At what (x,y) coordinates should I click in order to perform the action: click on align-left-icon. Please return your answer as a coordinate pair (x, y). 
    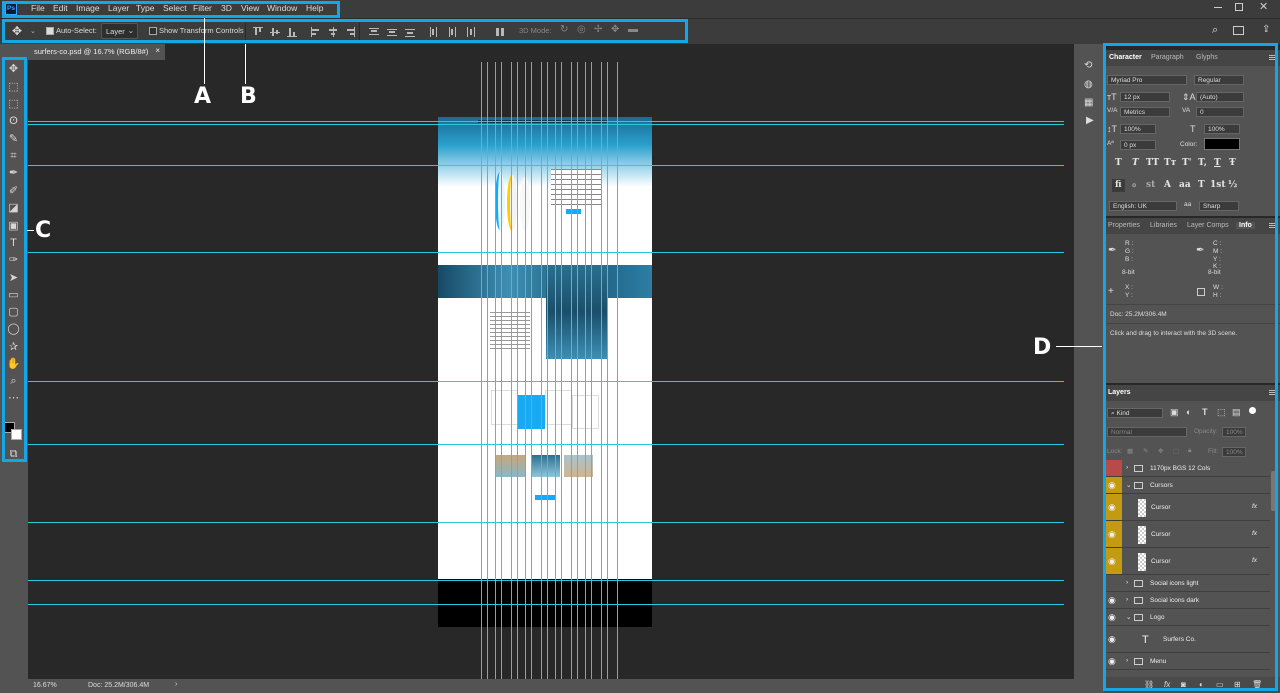
    Looking at the image, I should click on (316, 32).